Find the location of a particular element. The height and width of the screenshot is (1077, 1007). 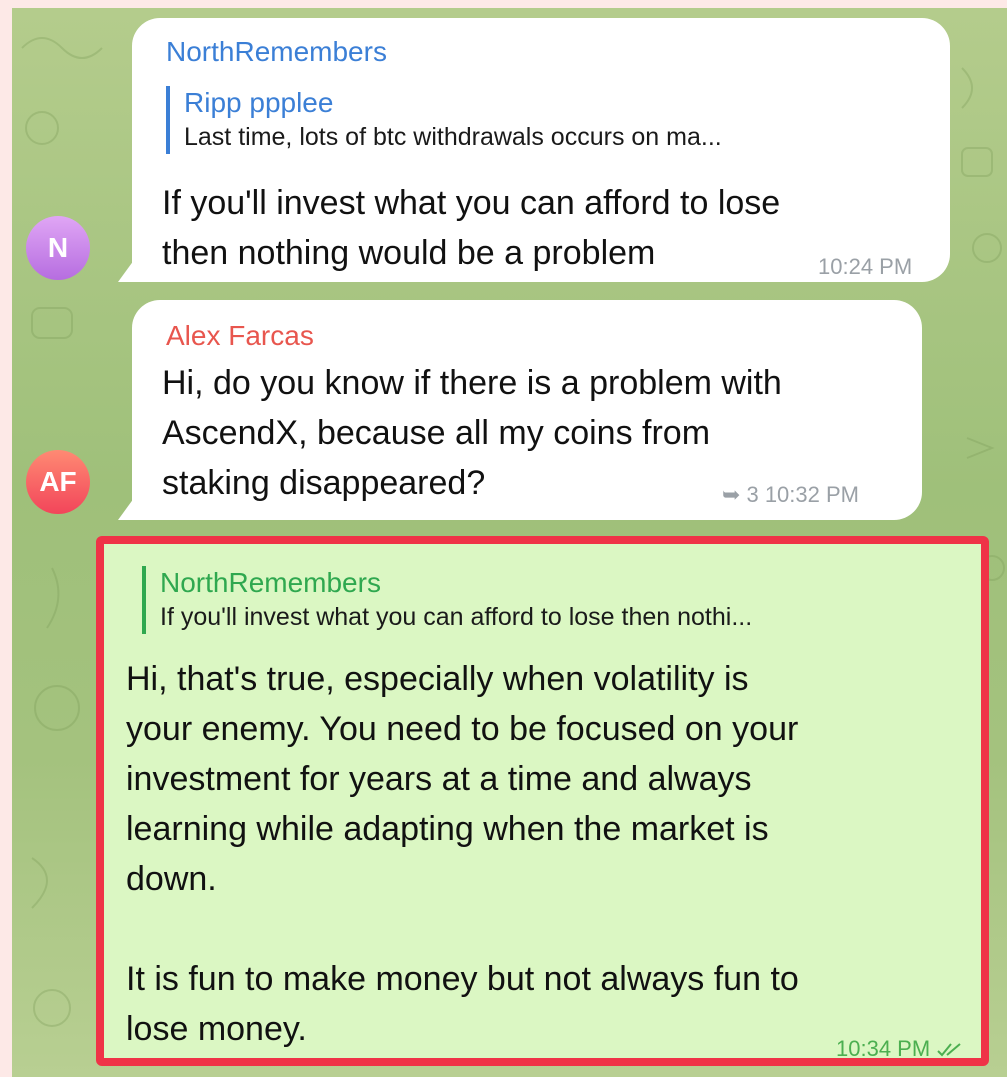

sender-name: Alex Farcas is located at coordinates (240, 336).